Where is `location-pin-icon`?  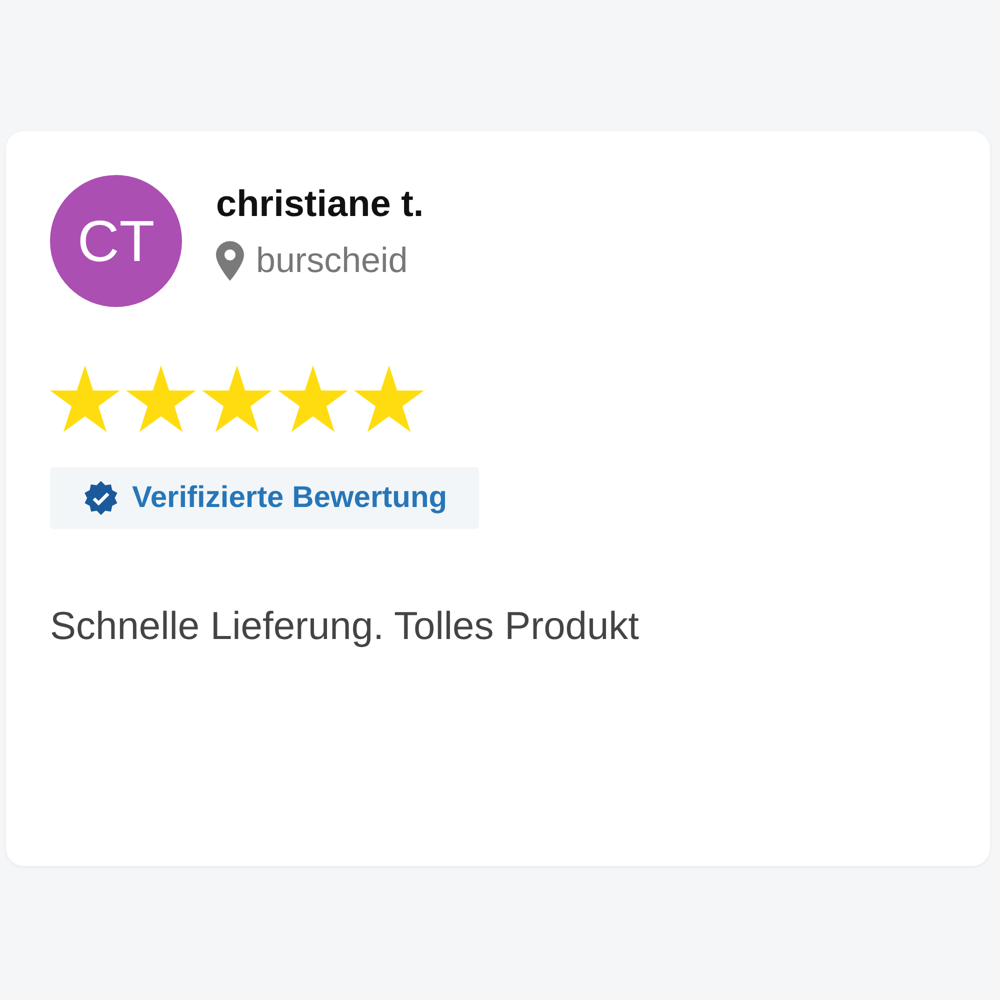 location-pin-icon is located at coordinates (230, 261).